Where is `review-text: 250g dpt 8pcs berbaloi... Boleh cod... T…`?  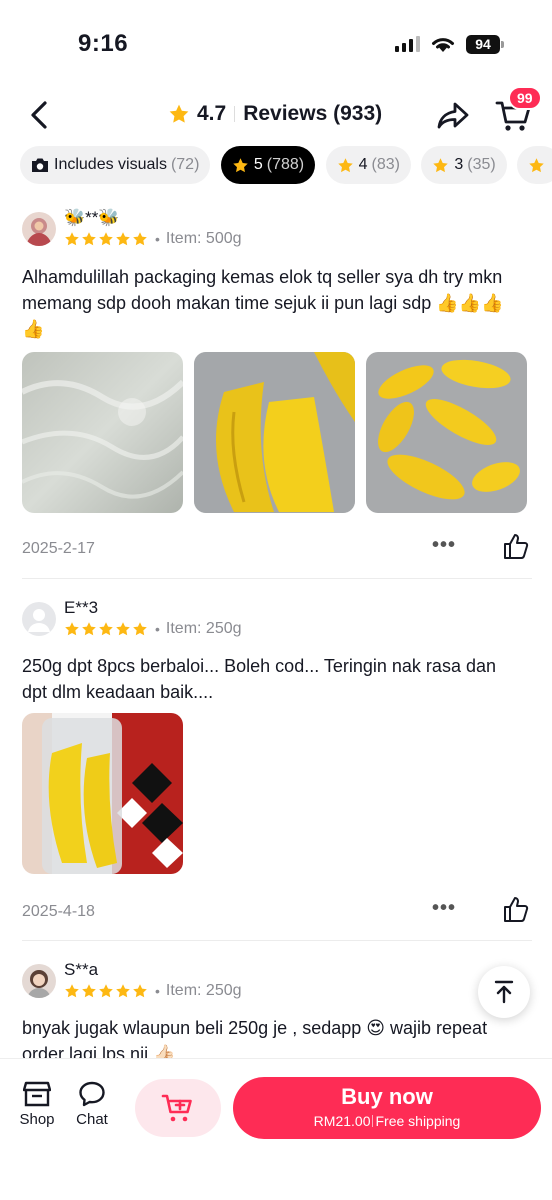 review-text: 250g dpt 8pcs berbaloi... Boleh cod... T… is located at coordinates (259, 679).